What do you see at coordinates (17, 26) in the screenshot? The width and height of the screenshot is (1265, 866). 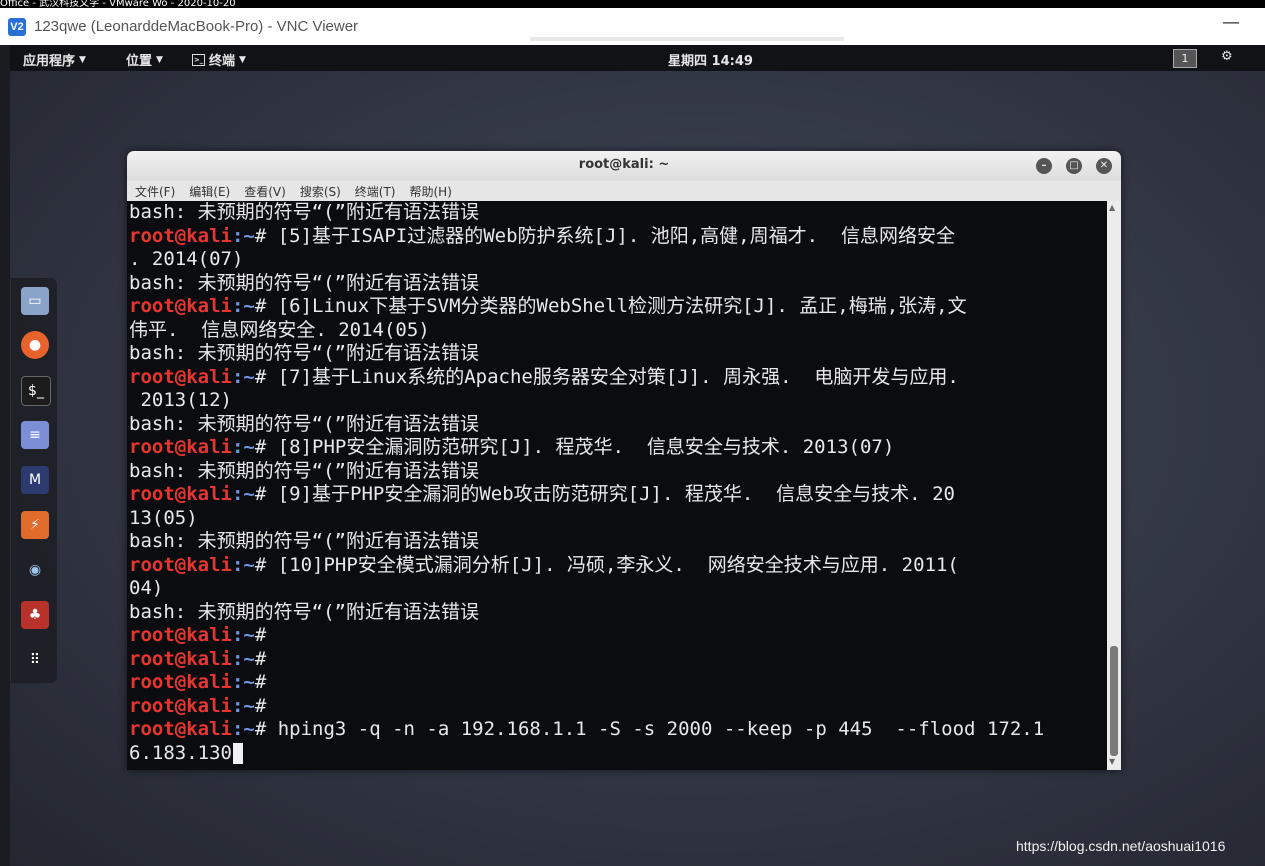 I see `vnc-logo-icon: V2` at bounding box center [17, 26].